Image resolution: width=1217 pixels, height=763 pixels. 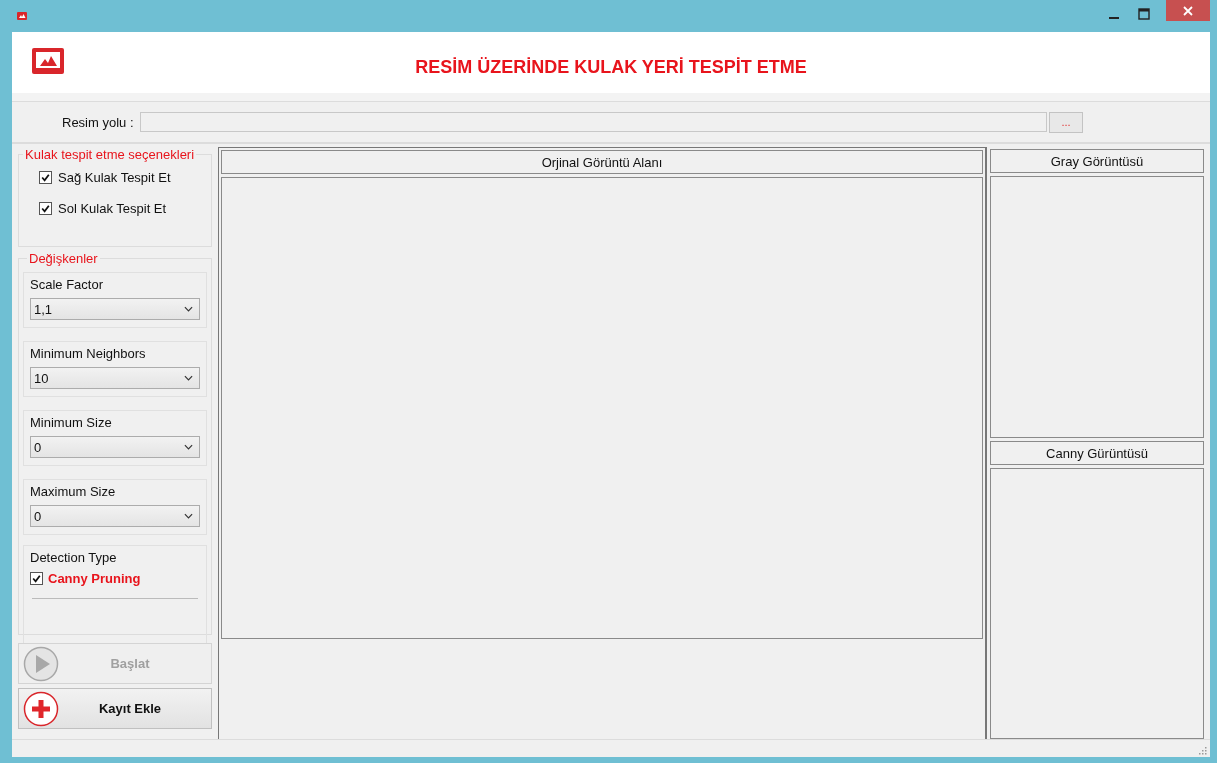 What do you see at coordinates (110, 154) in the screenshot?
I see `group-title: Kulak tespit etme seçenekleri` at bounding box center [110, 154].